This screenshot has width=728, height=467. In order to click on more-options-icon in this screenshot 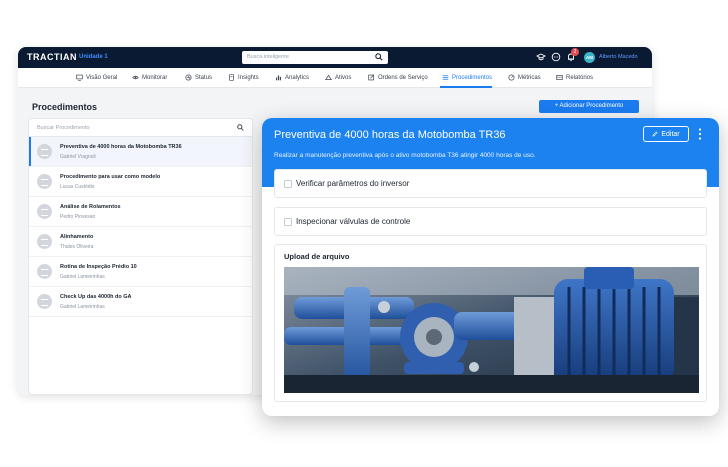, I will do `click(700, 134)`.